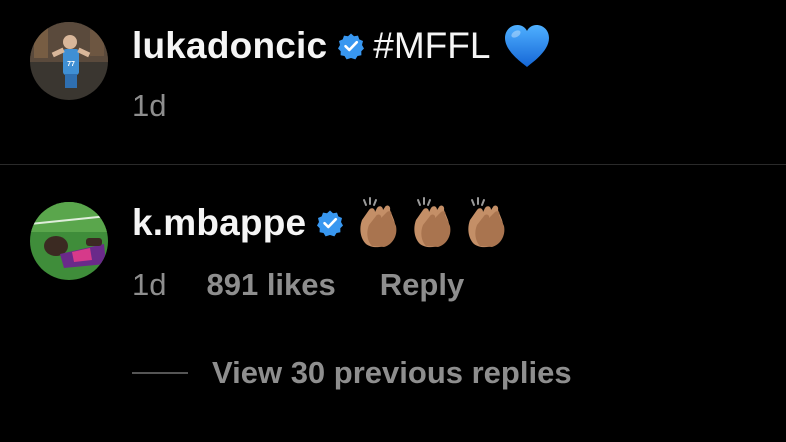 The width and height of the screenshot is (786, 442). Describe the element at coordinates (527, 46) in the screenshot. I see `blue-heart-icon` at that location.